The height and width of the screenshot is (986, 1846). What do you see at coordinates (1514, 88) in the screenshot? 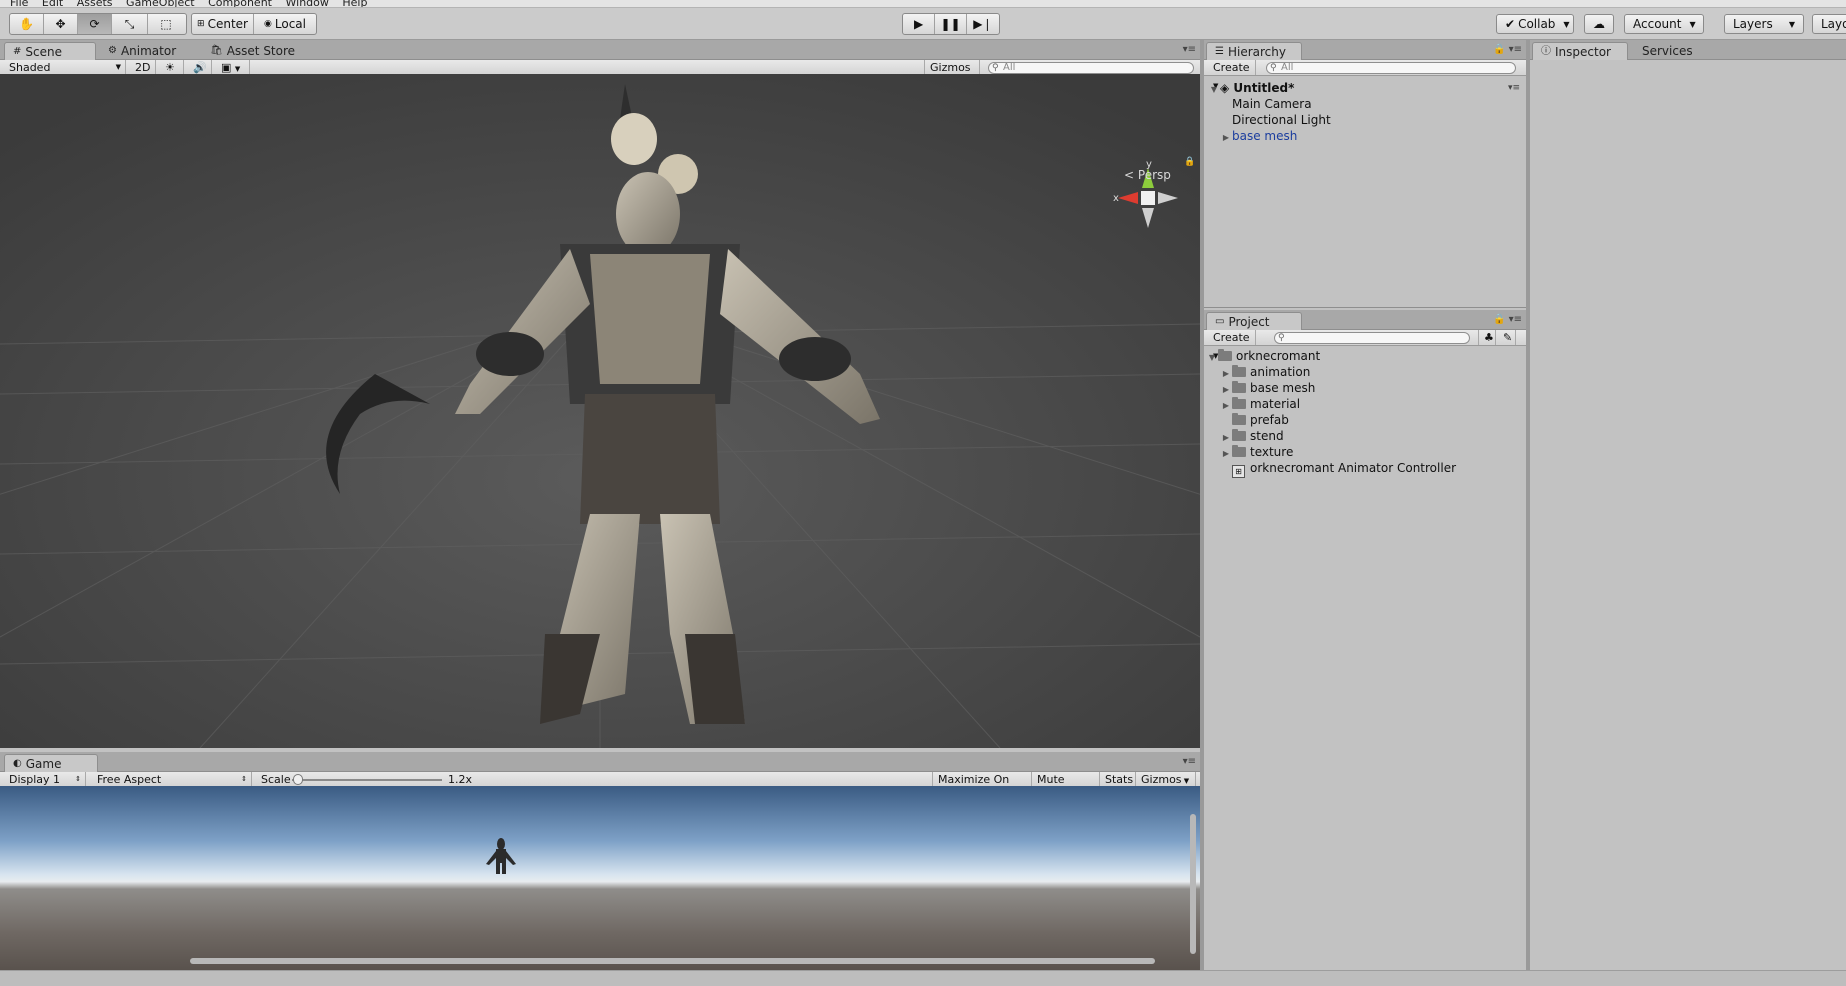
I see `scene-menu-icon: ▾≡` at bounding box center [1514, 88].